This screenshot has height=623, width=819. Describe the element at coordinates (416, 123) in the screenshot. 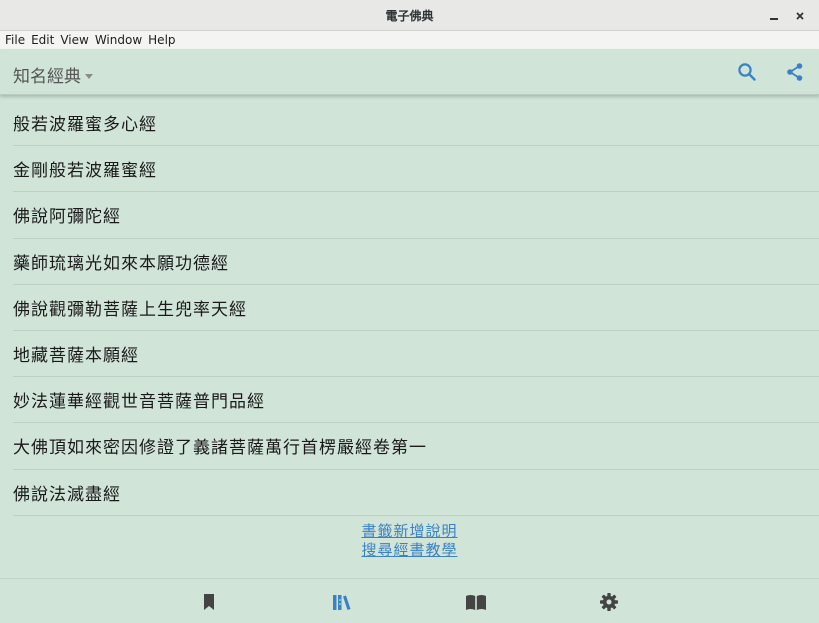

I see `list-item: 般若波羅蜜多心經` at that location.